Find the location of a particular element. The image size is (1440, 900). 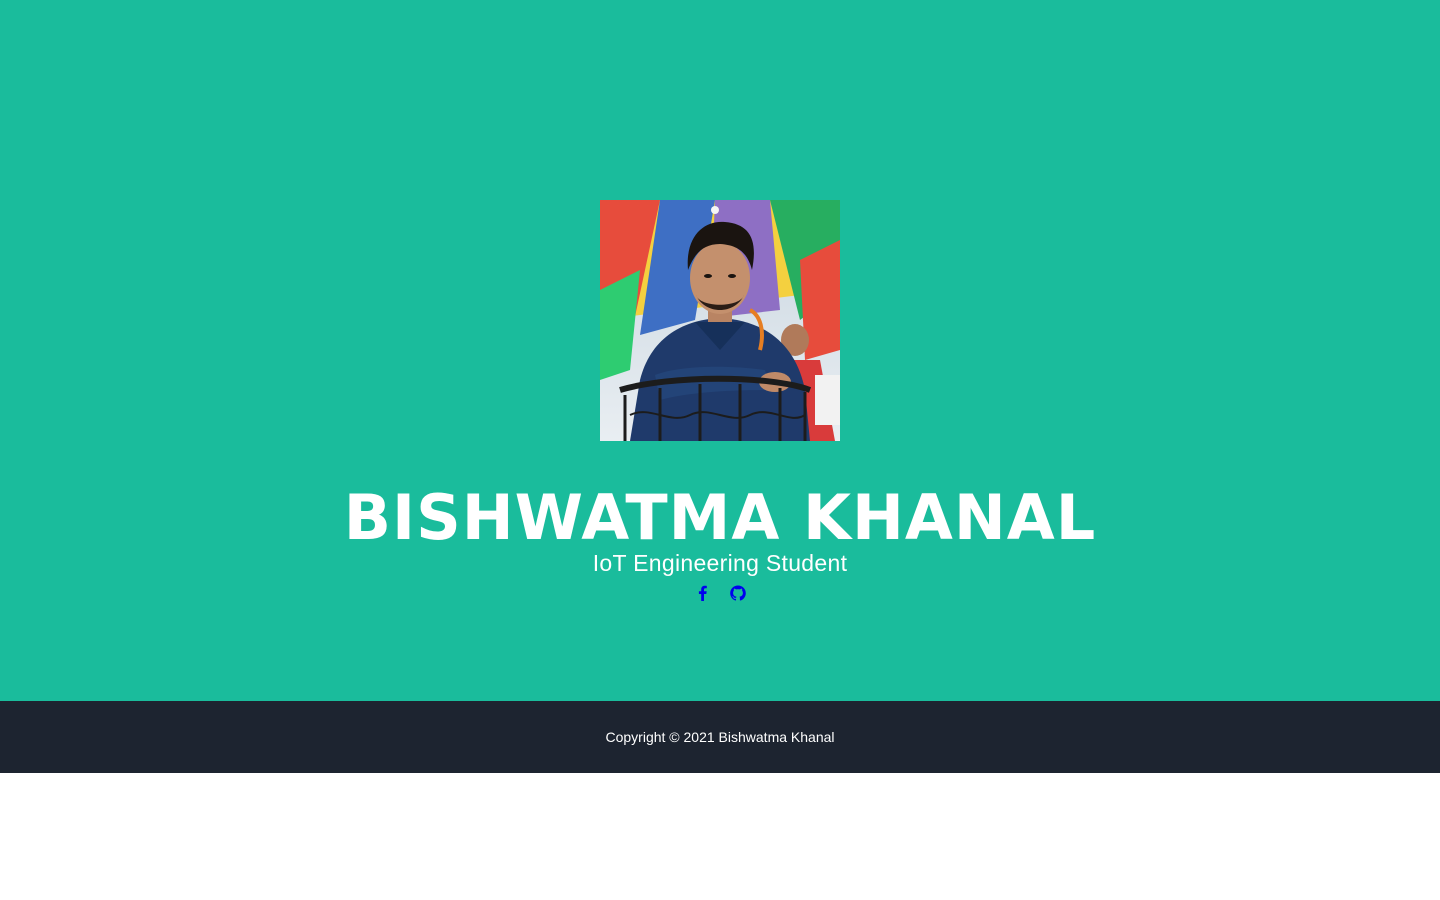

copyright-text: Copyright © 2021 Bishwatma Khanal is located at coordinates (720, 737).